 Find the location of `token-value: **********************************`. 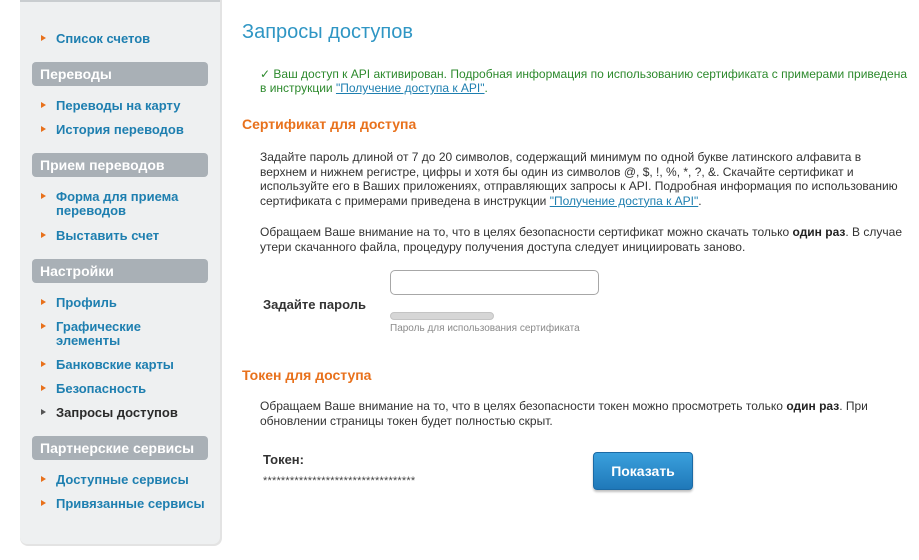

token-value: ********************************** is located at coordinates (339, 481).